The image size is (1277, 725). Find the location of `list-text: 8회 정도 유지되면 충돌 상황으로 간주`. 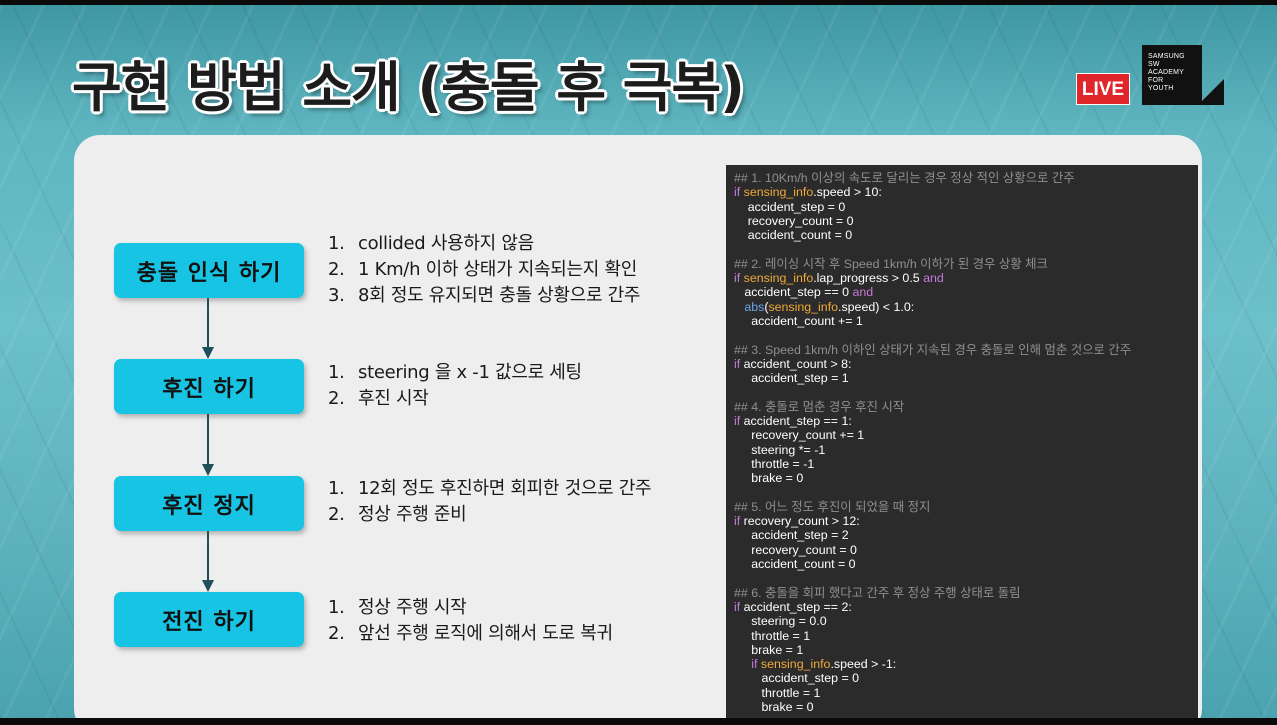

list-text: 8회 정도 유지되면 충돌 상황으로 간주 is located at coordinates (499, 295).